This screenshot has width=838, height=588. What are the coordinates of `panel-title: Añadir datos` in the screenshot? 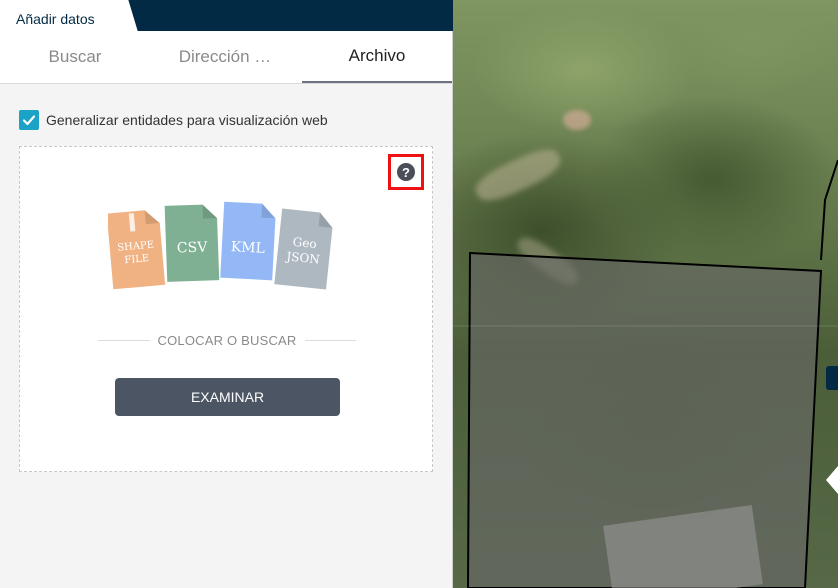 It's located at (55, 19).